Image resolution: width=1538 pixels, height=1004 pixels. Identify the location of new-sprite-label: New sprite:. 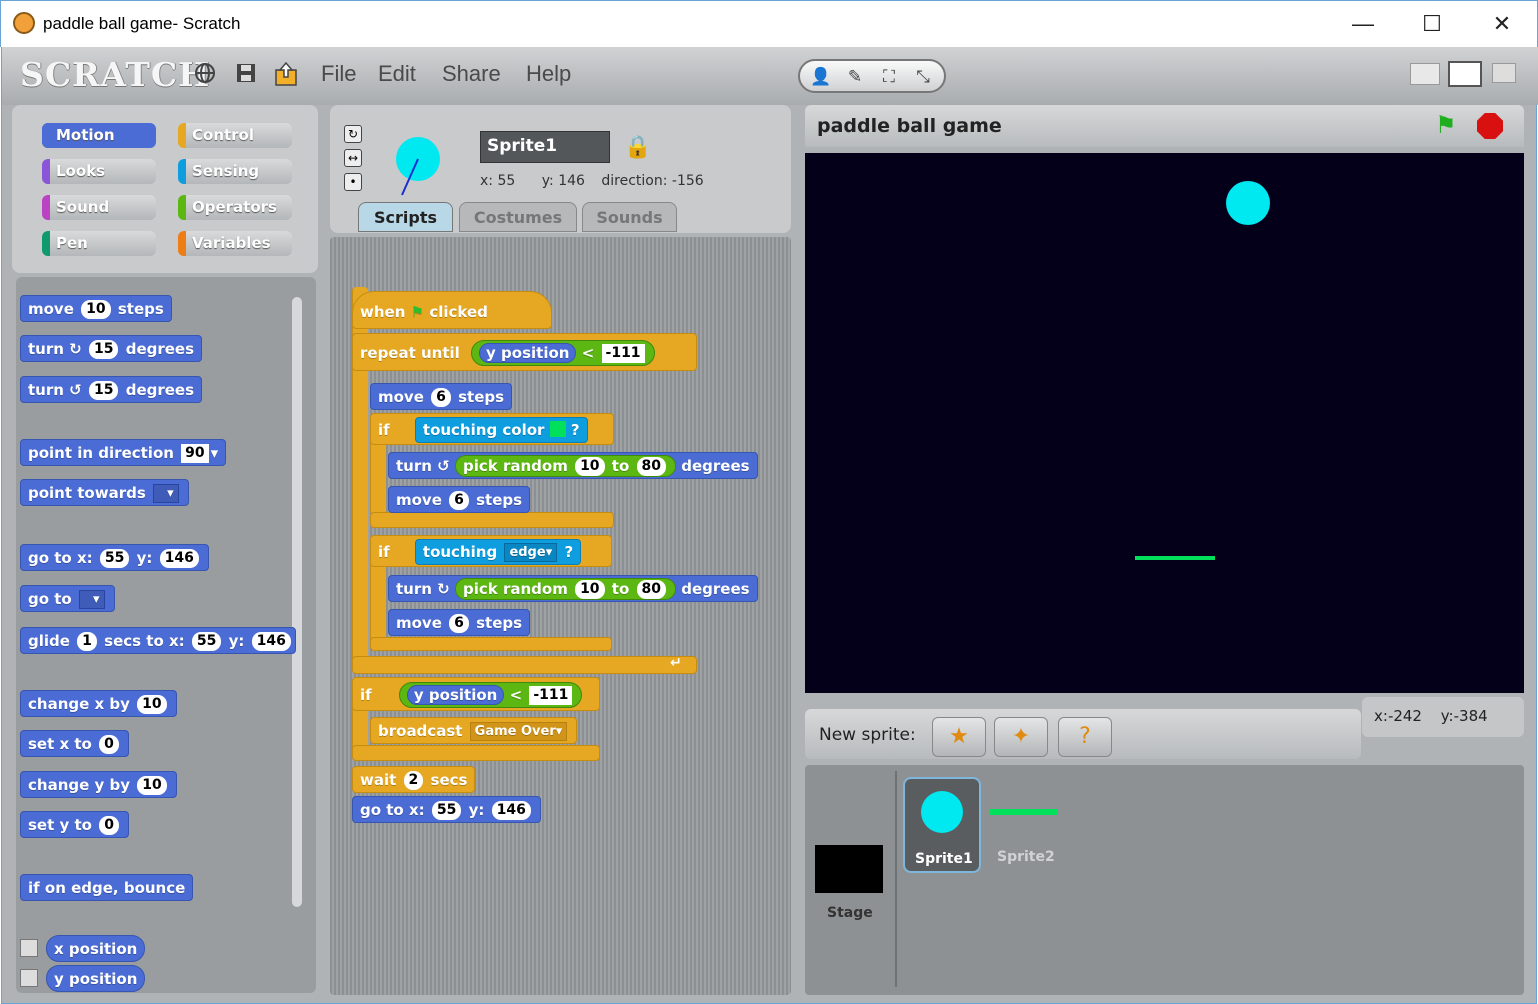
(867, 735).